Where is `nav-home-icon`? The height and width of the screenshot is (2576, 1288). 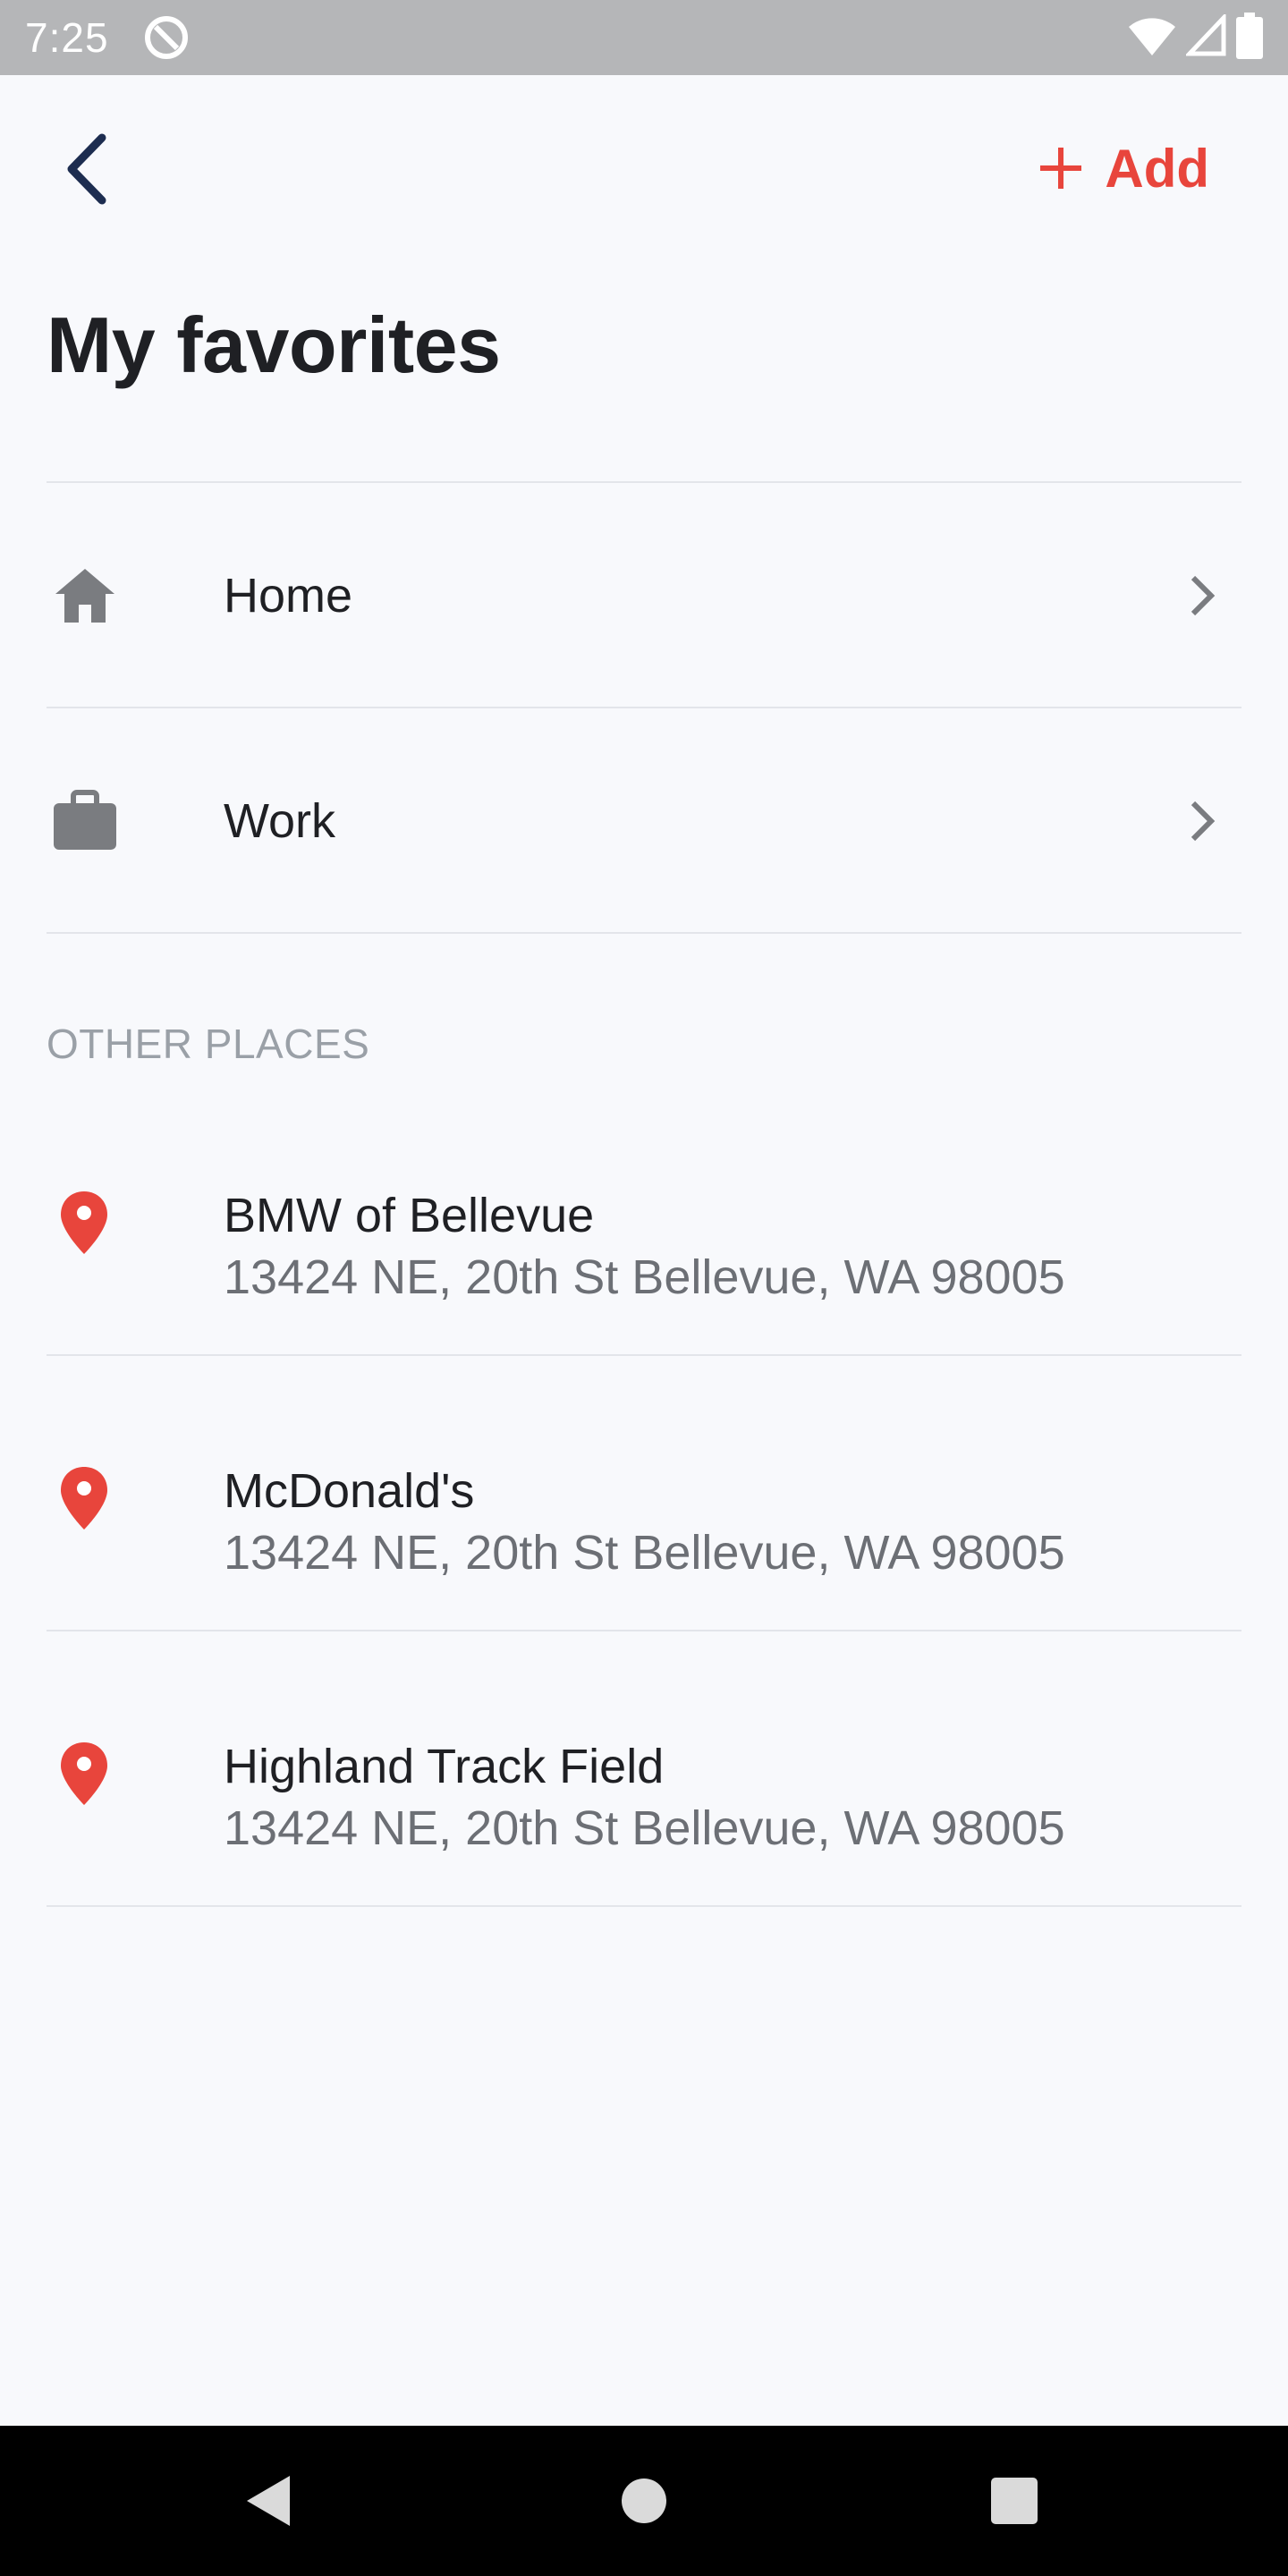
nav-home-icon is located at coordinates (644, 2501).